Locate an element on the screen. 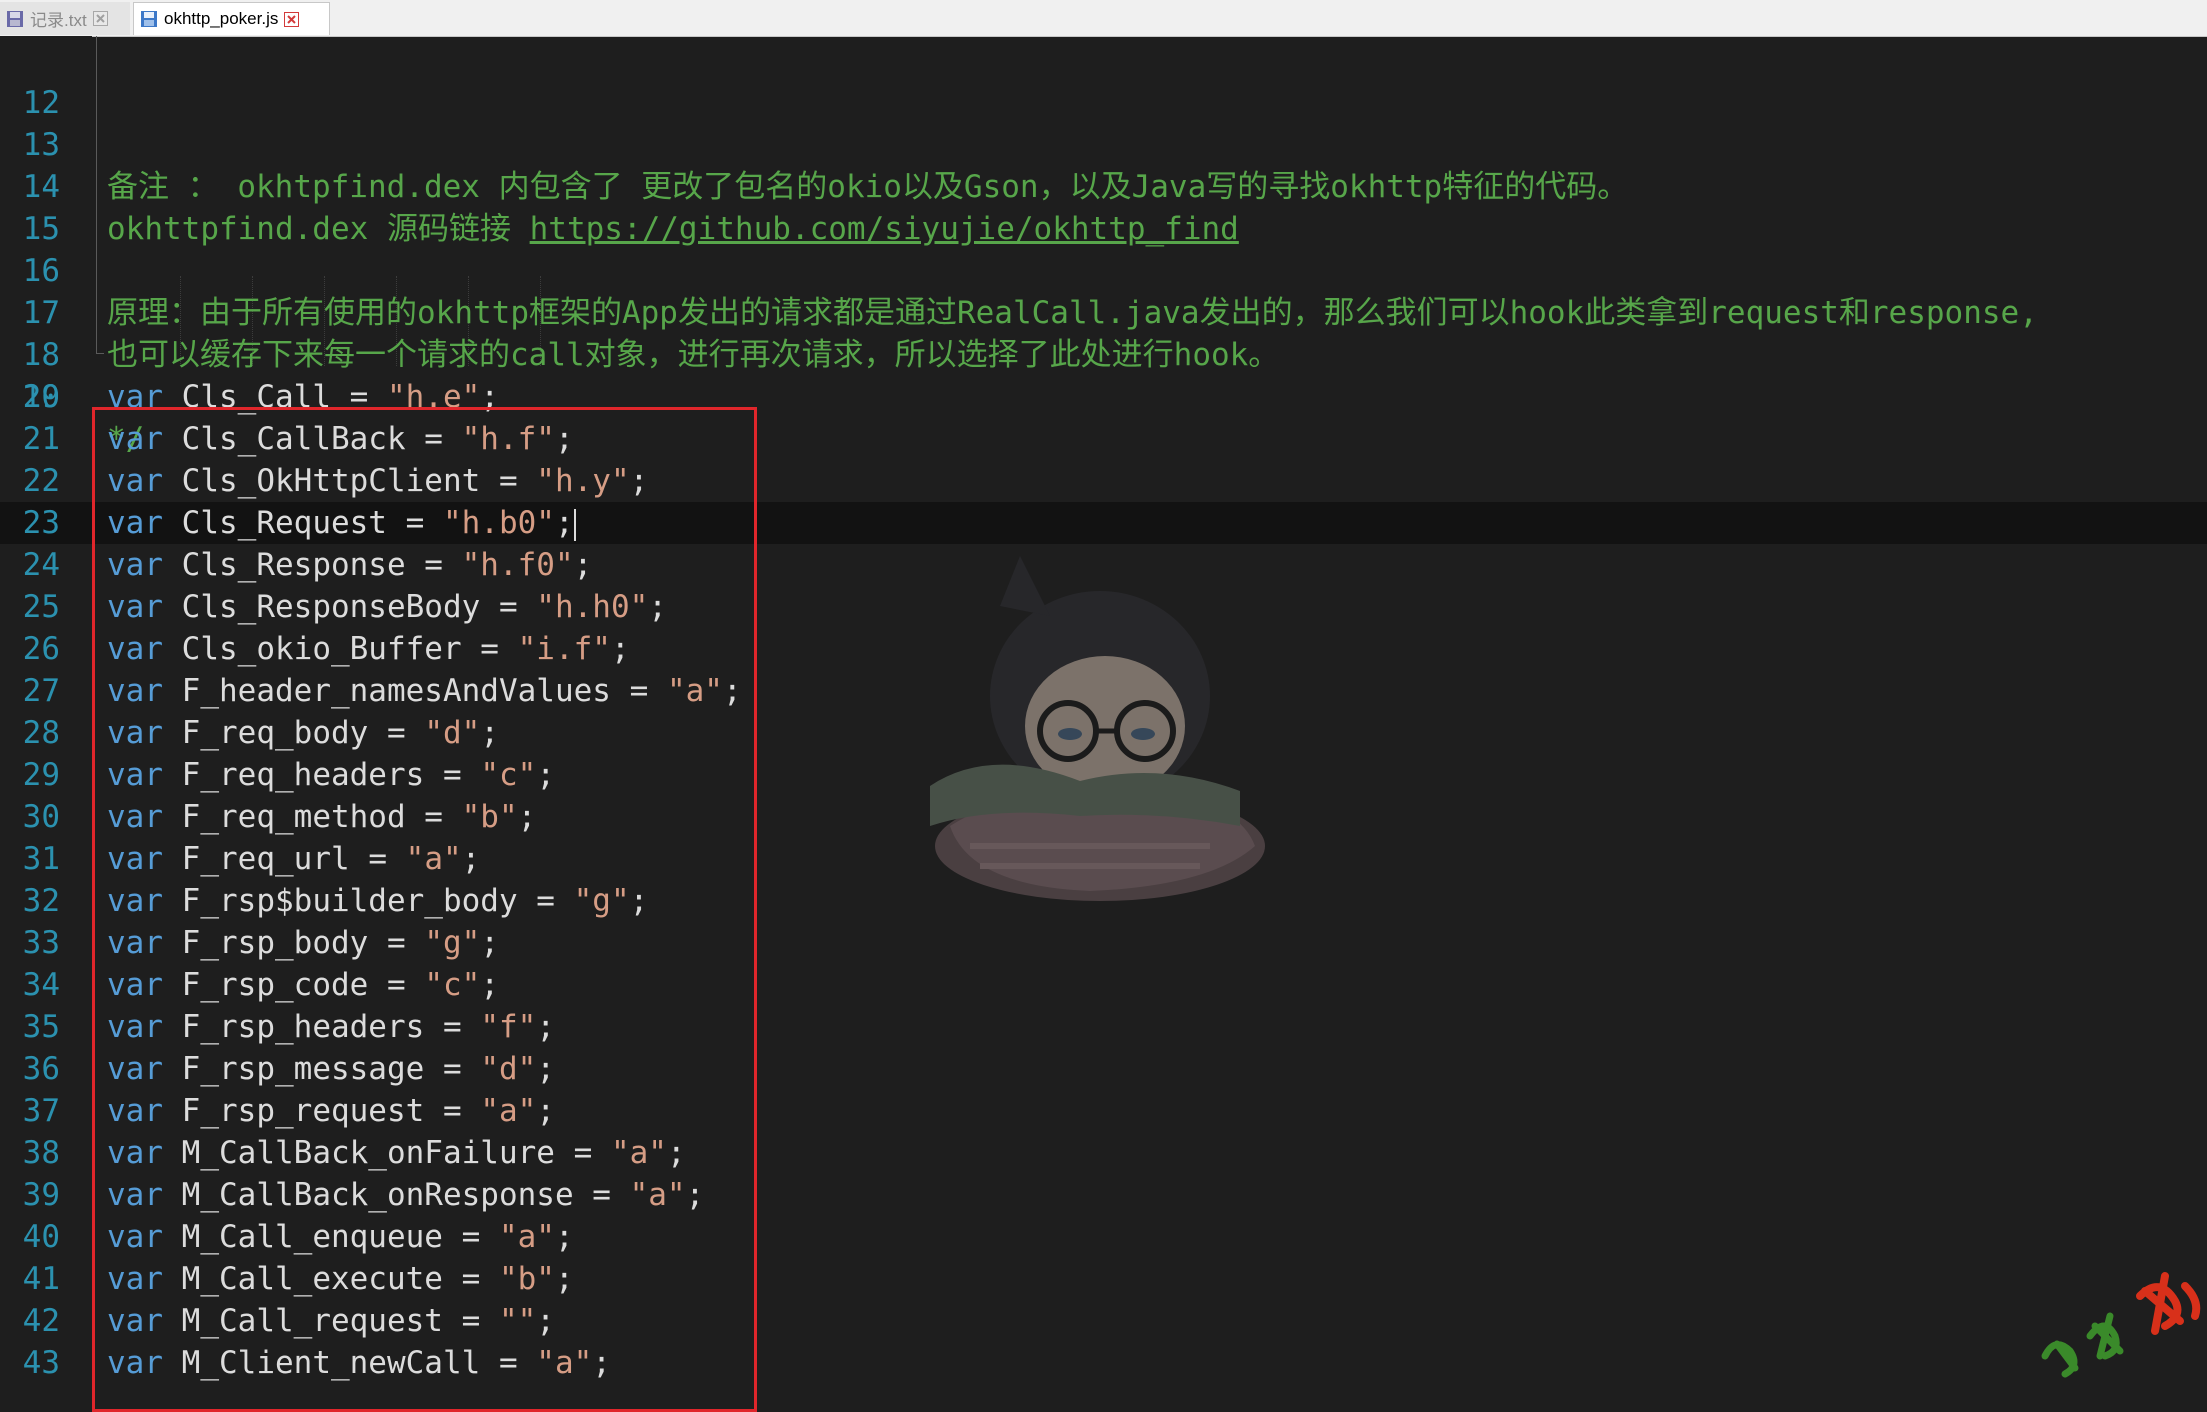 The height and width of the screenshot is (1412, 2207). line-number: 20 is located at coordinates (41, 397).